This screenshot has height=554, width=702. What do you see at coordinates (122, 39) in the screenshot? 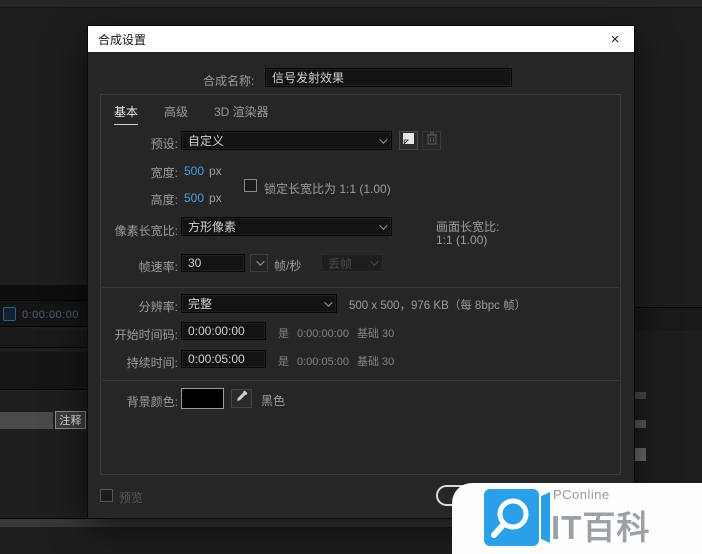
I see `dialog-title: 合成设置` at bounding box center [122, 39].